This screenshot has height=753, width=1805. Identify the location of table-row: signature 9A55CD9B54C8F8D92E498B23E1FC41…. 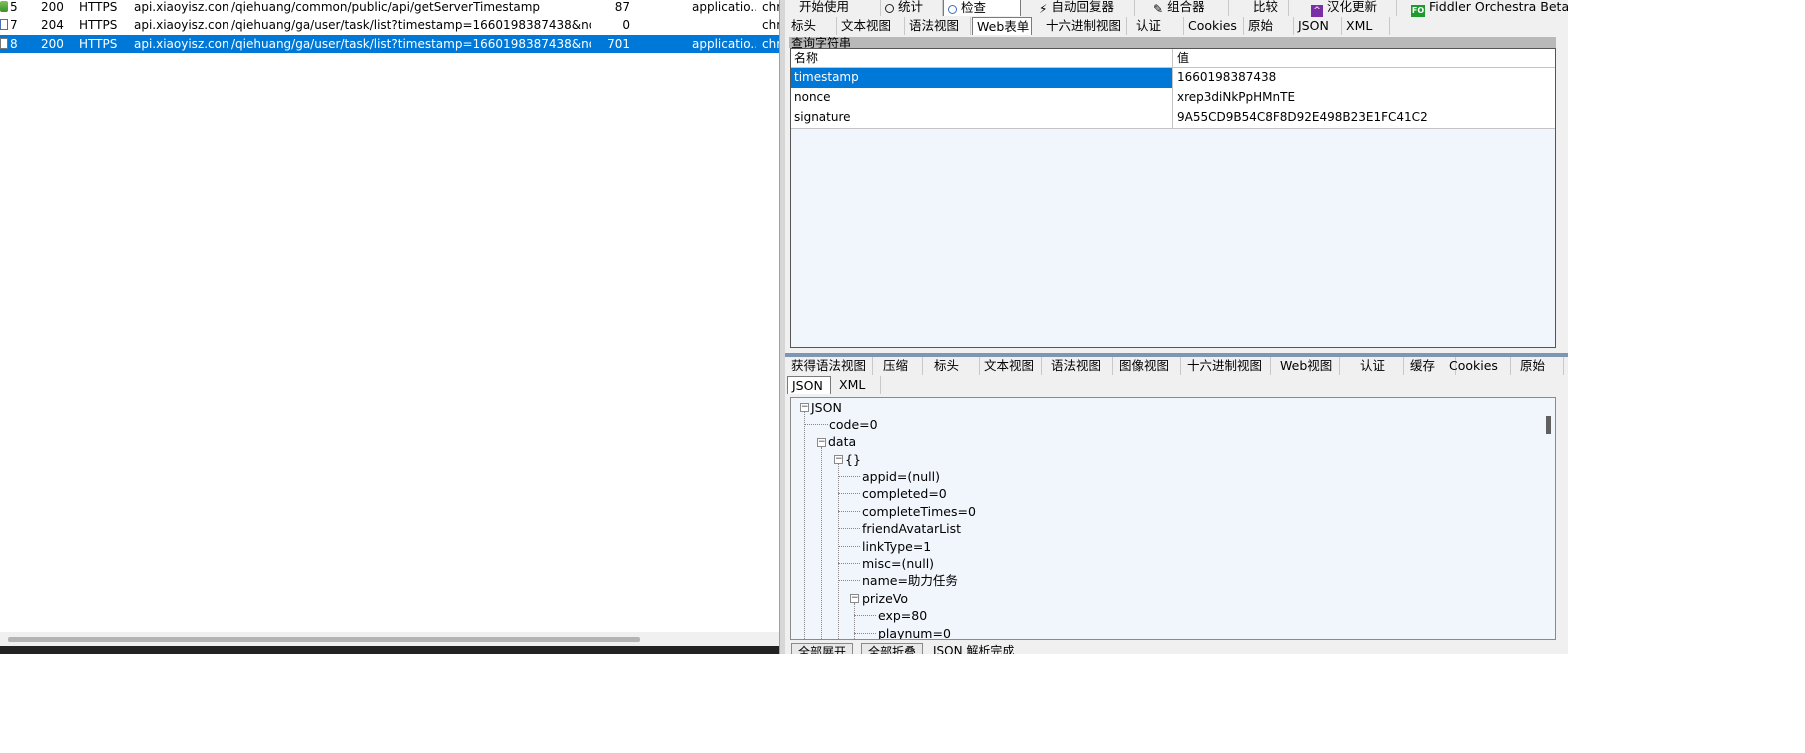
(1173, 118).